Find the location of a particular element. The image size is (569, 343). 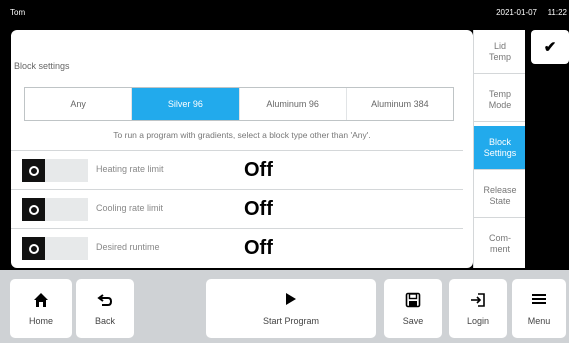

login-button: Login is located at coordinates (478, 308).